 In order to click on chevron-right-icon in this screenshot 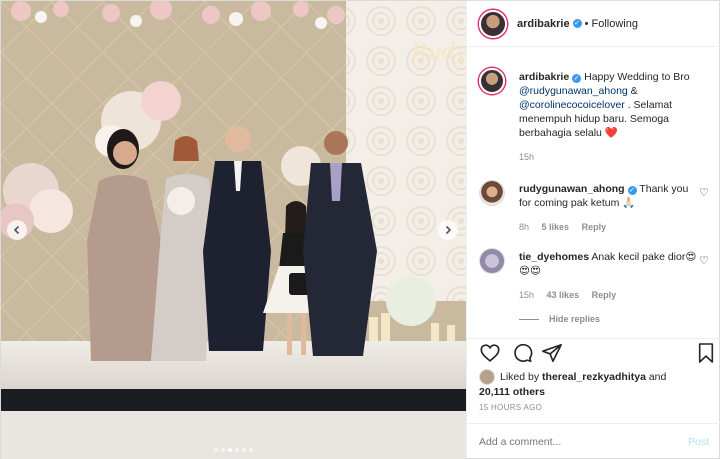, I will do `click(448, 230)`.